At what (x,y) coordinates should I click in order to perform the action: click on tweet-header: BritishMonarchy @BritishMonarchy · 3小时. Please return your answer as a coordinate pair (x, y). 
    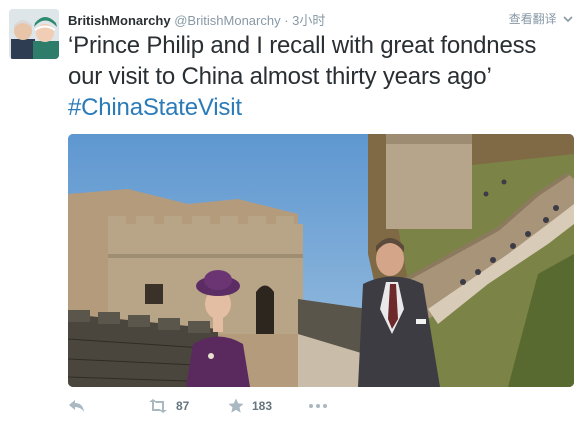
    Looking at the image, I should click on (196, 19).